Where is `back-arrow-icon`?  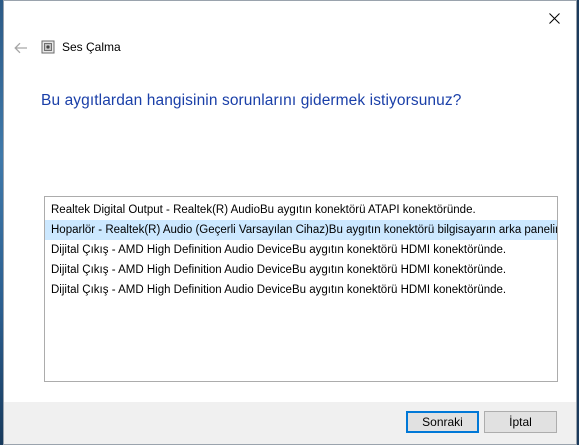 back-arrow-icon is located at coordinates (20, 48).